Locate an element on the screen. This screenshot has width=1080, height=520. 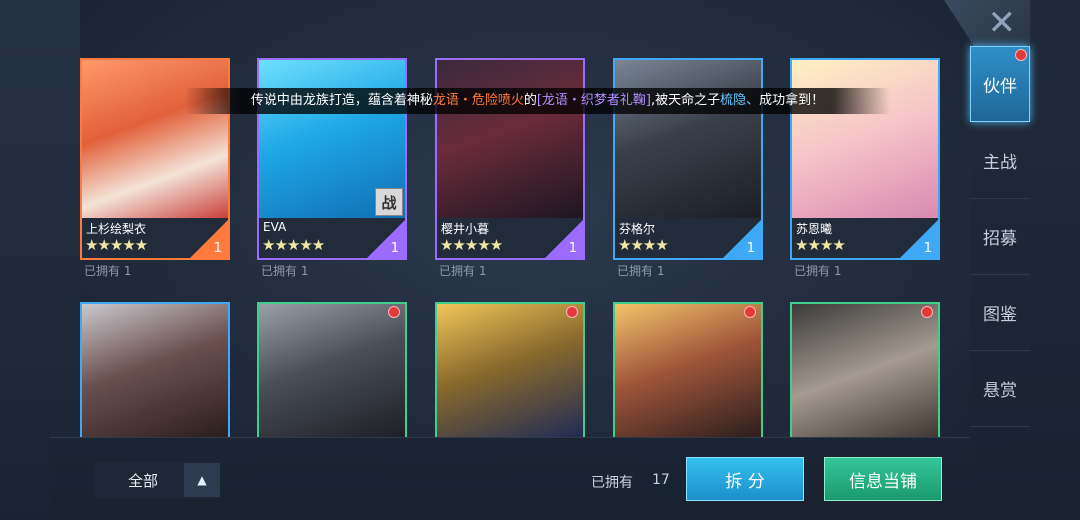
chevron-up-icon: ▲ is located at coordinates (202, 480).